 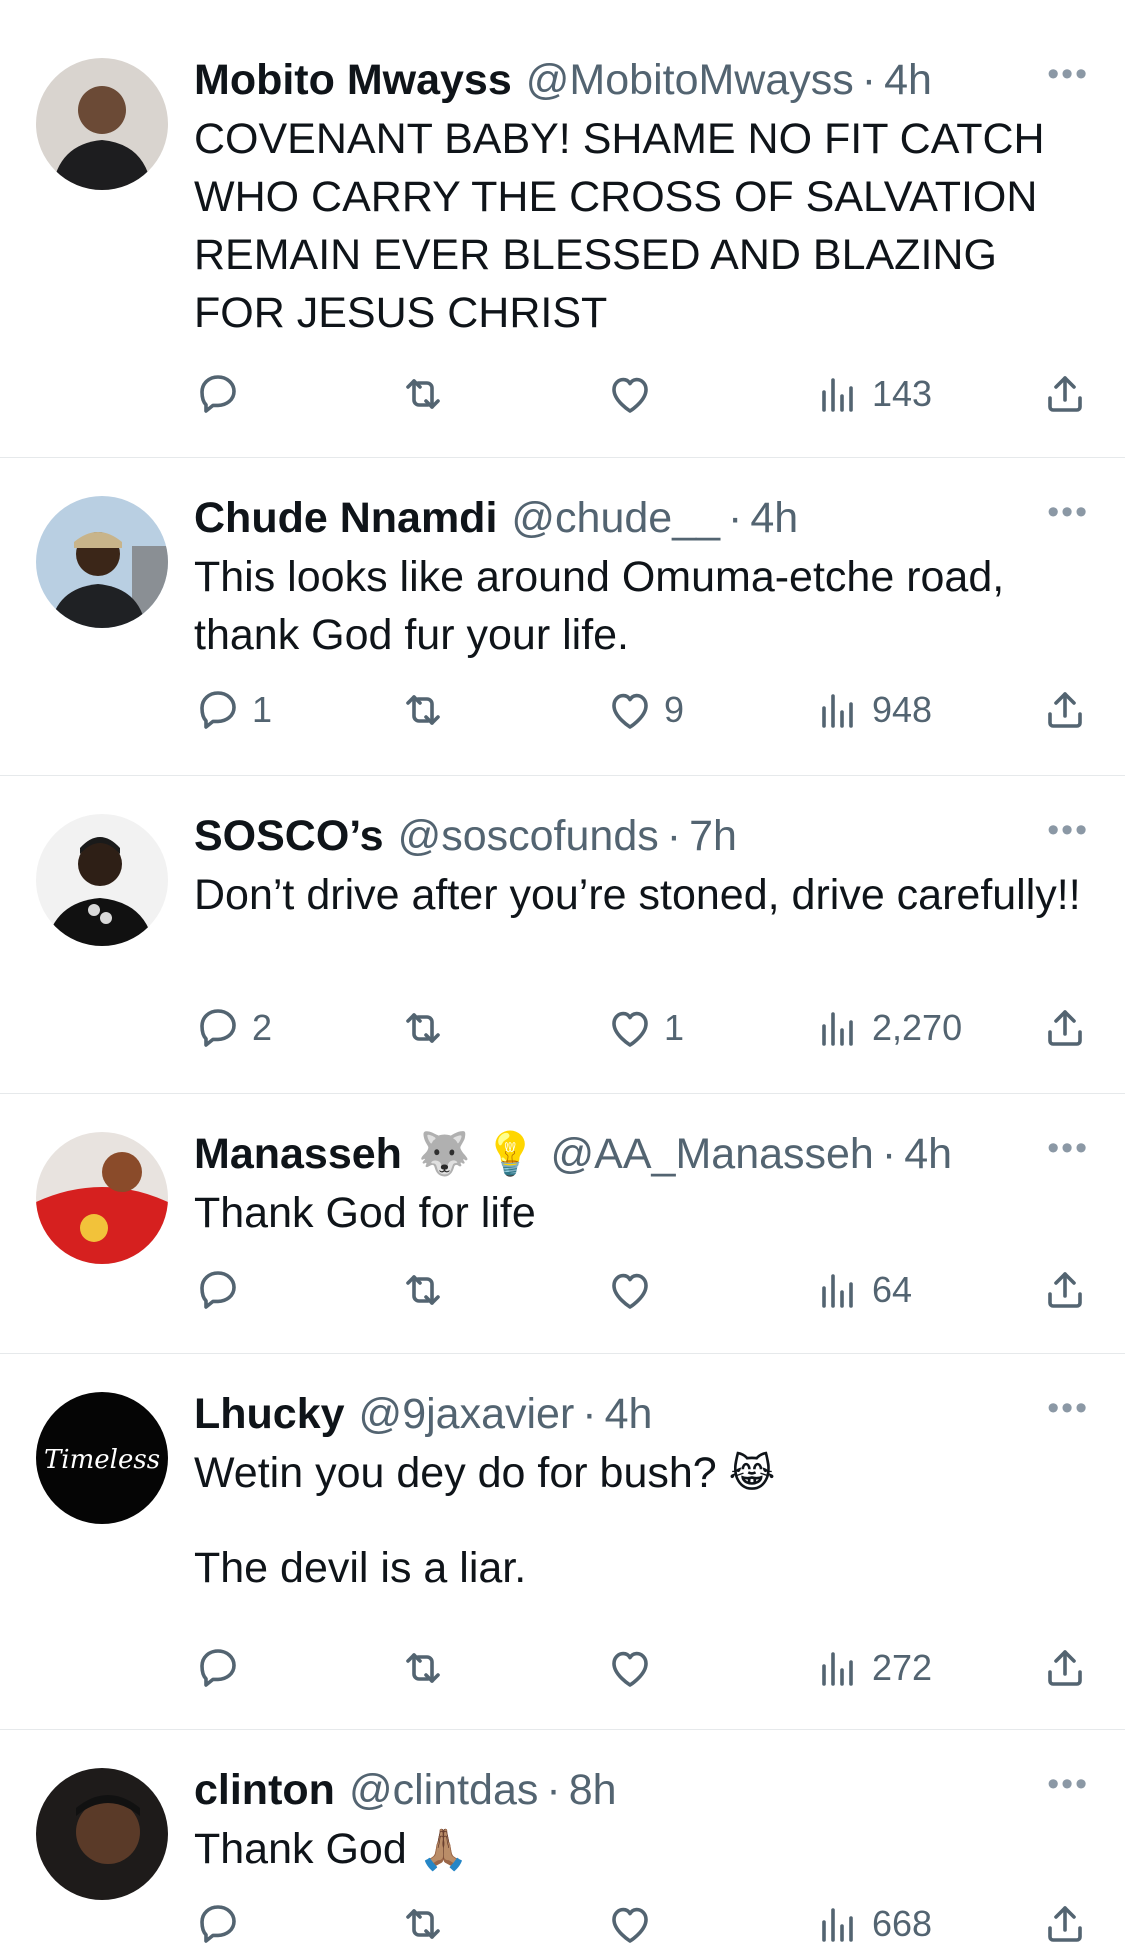 I want to click on user-handle: @soscofunds, so click(x=528, y=836).